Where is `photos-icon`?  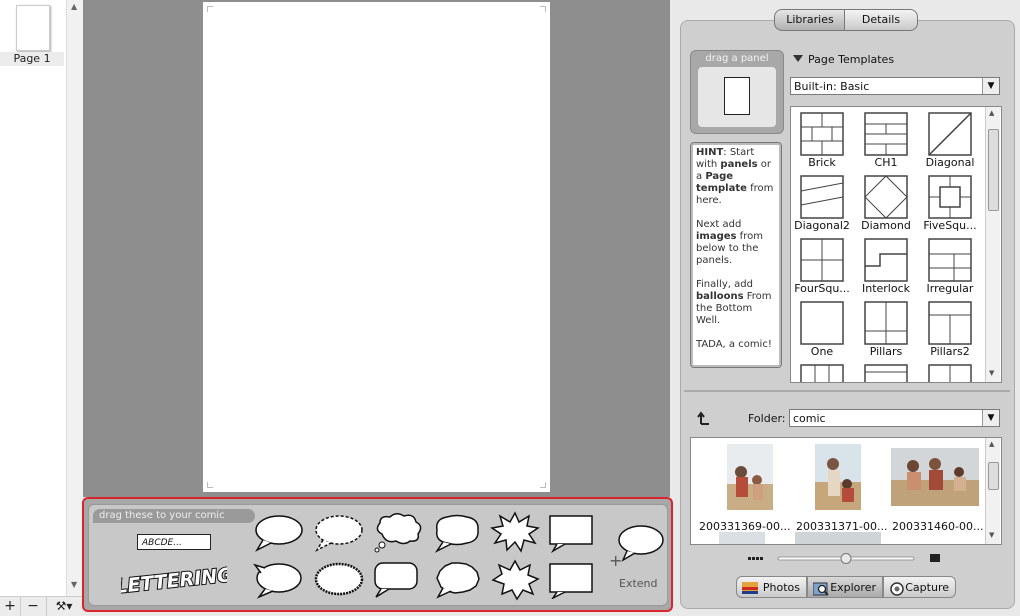
photos-icon is located at coordinates (750, 588).